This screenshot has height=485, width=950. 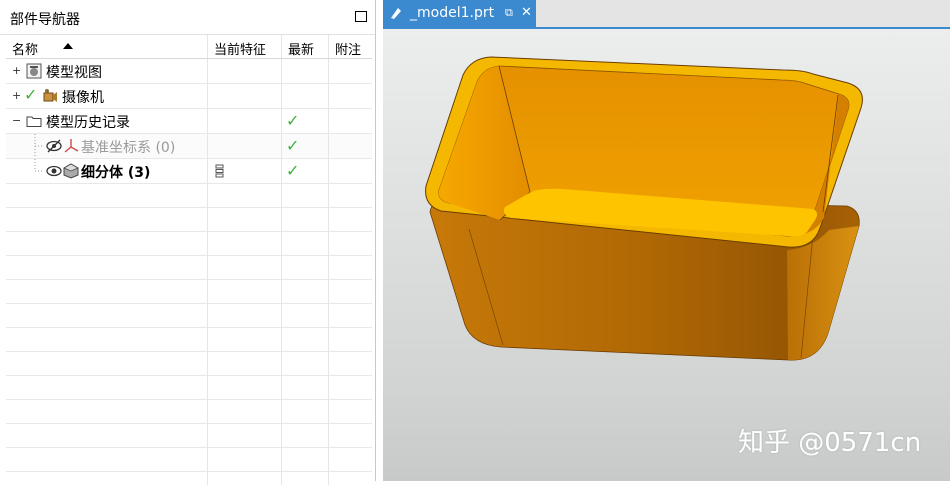 I want to click on tree-row-model-views: + 模型视图, so click(x=189, y=71).